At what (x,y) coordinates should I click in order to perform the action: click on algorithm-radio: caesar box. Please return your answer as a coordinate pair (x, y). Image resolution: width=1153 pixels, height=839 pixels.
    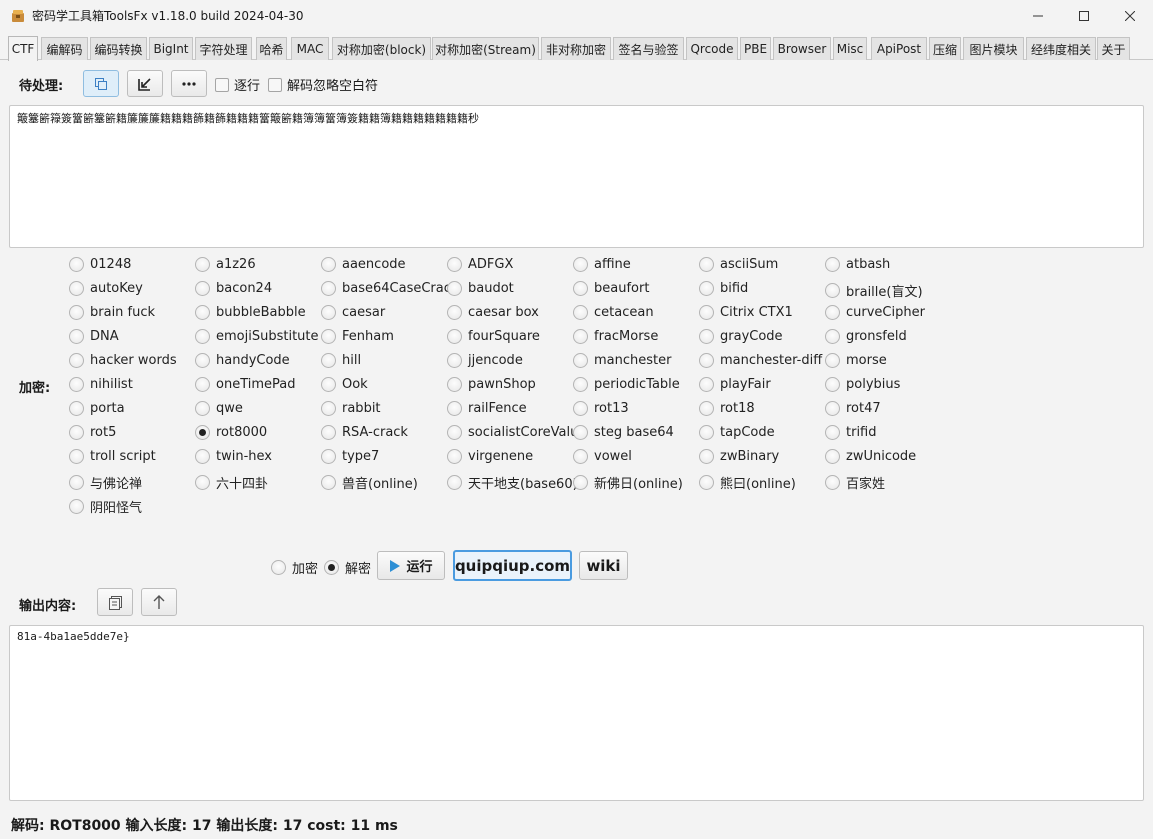
    Looking at the image, I should click on (493, 312).